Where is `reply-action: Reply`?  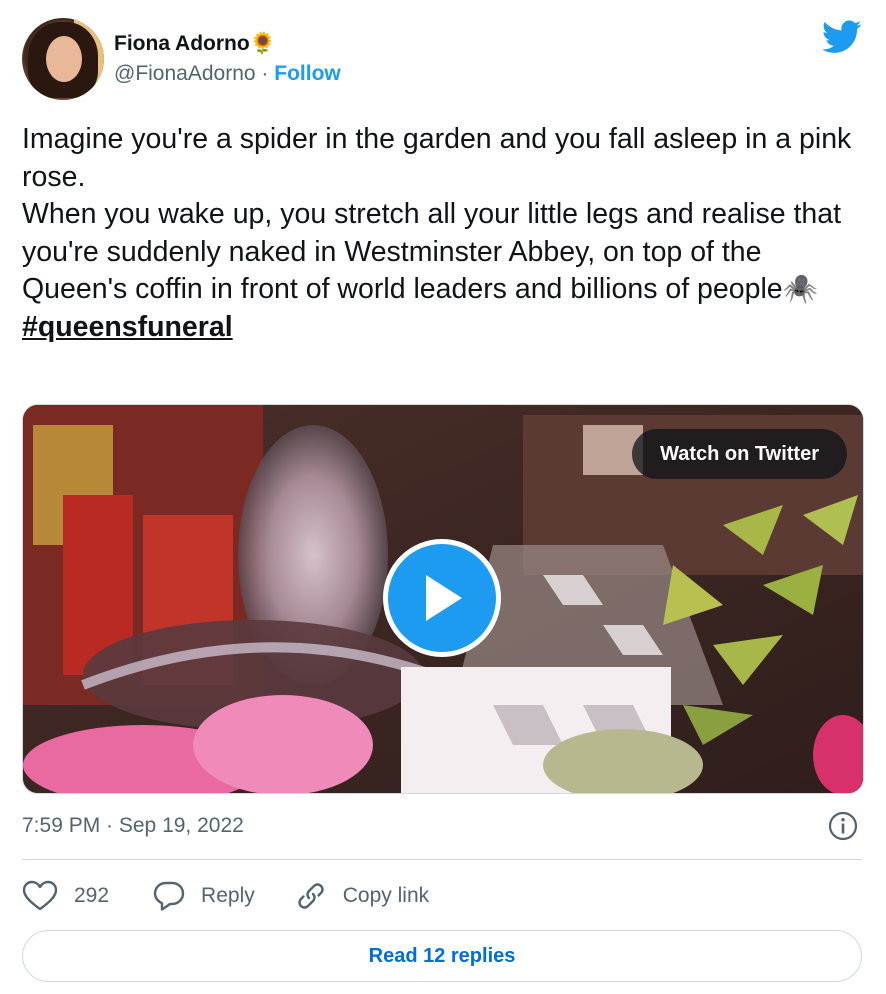
reply-action: Reply is located at coordinates (204, 896).